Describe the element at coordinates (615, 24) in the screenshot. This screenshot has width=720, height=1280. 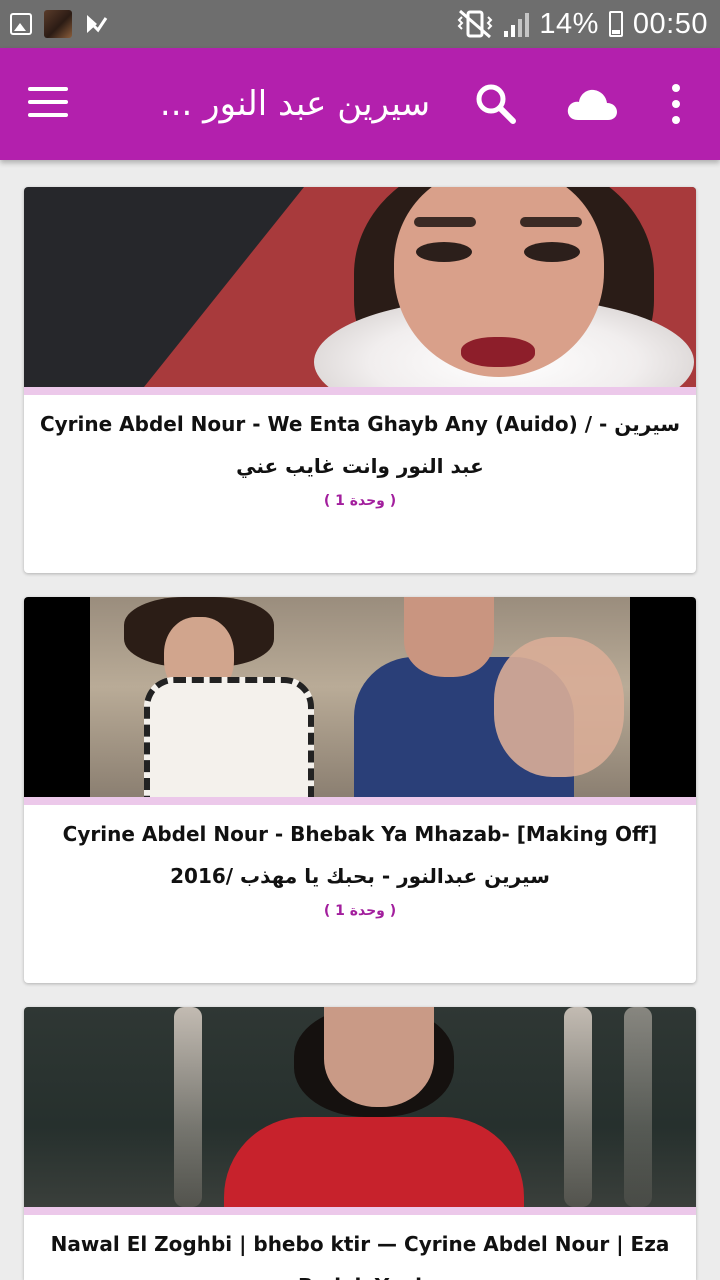
I see `battery-icon` at that location.